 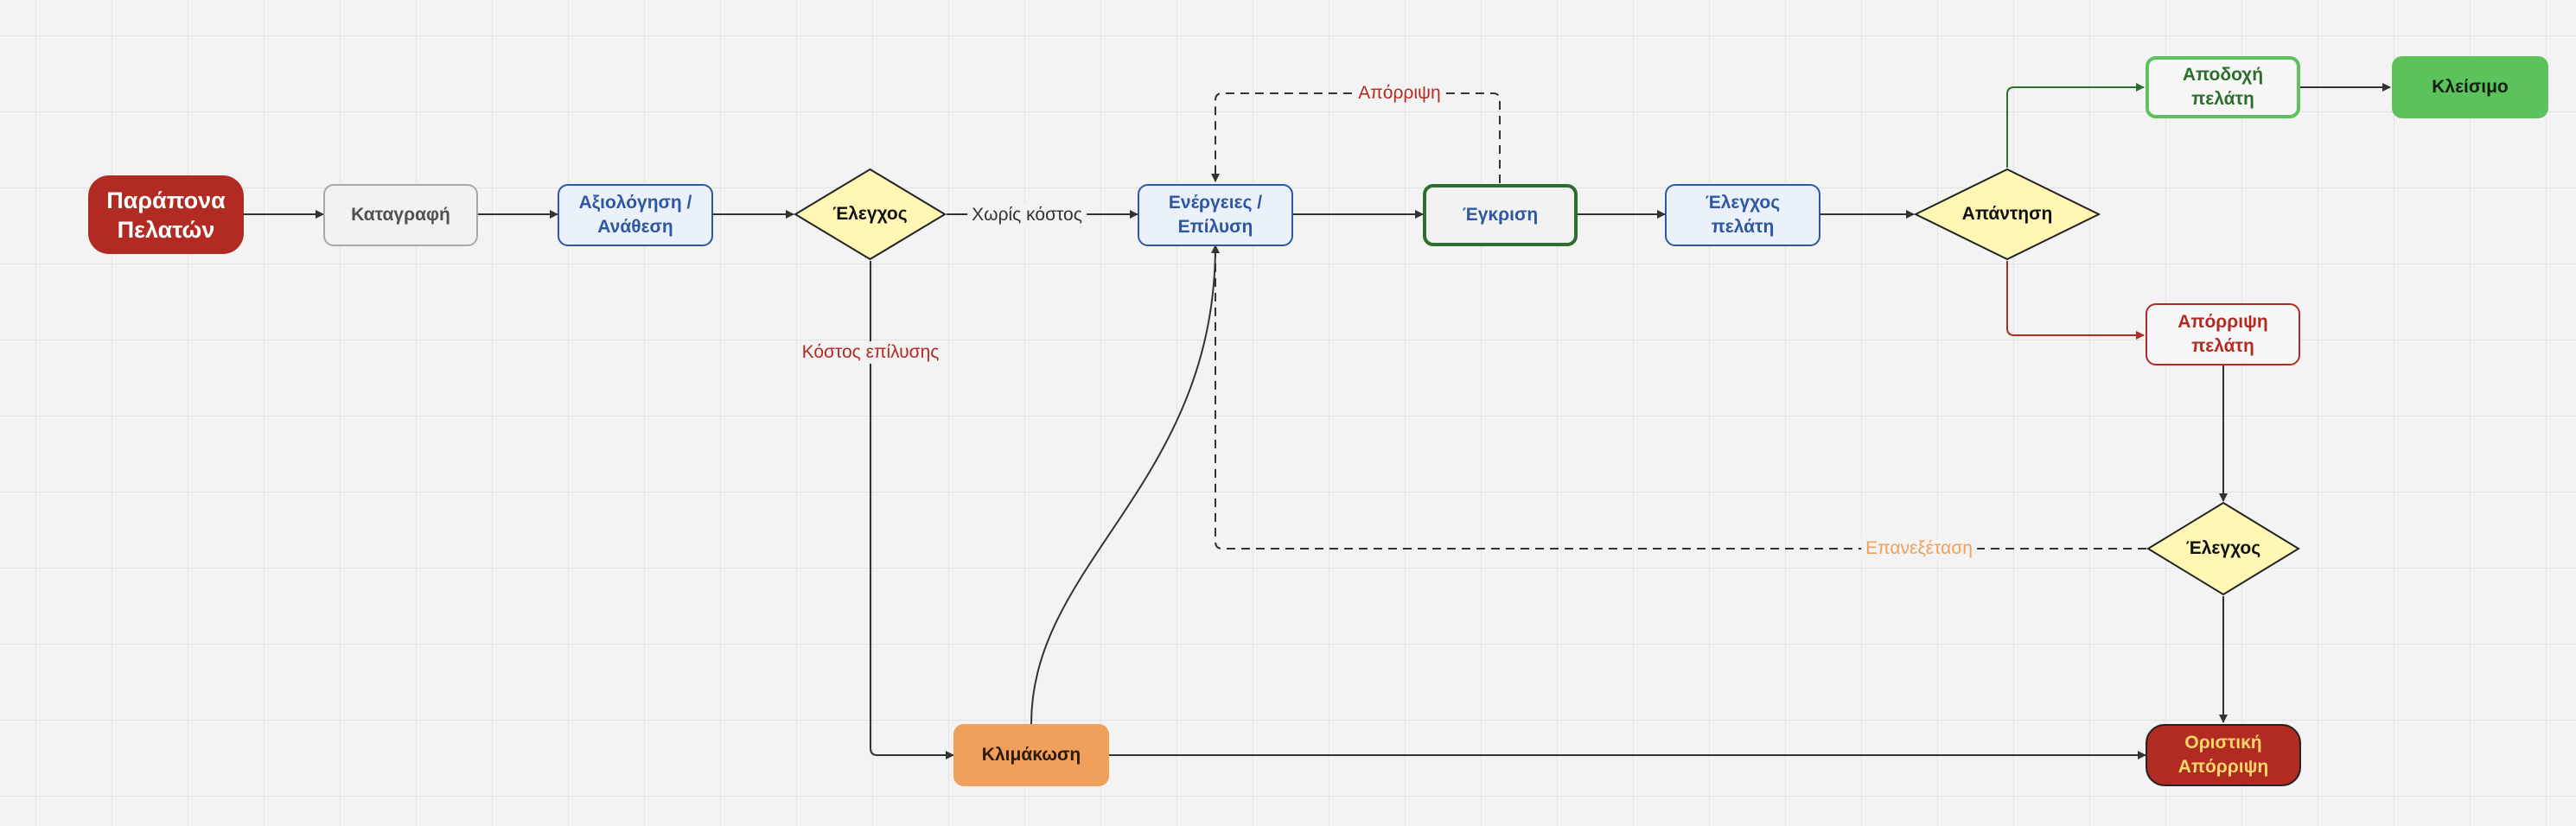 What do you see at coordinates (2075, 301) in the screenshot?
I see `edge-response-reject` at bounding box center [2075, 301].